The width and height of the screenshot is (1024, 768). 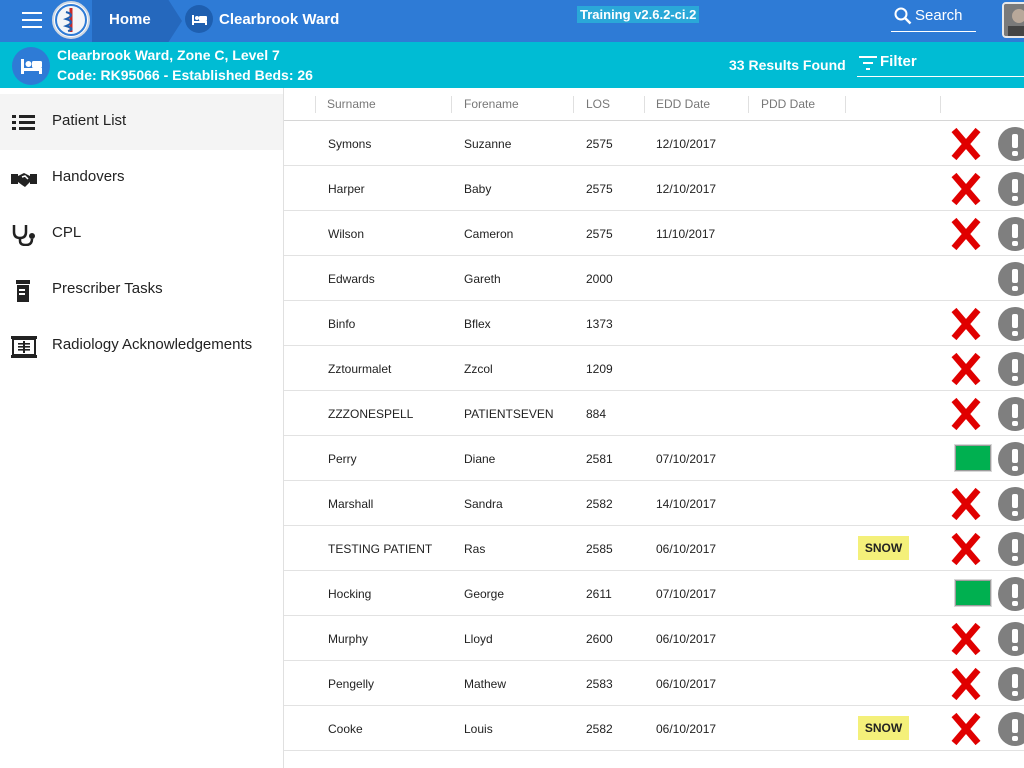 What do you see at coordinates (32, 20) in the screenshot?
I see `menu-icon` at bounding box center [32, 20].